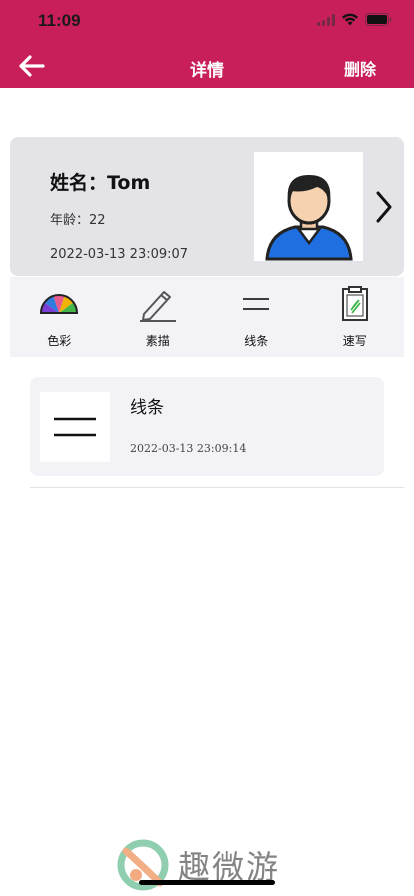 The height and width of the screenshot is (896, 414). What do you see at coordinates (59, 20) in the screenshot?
I see `status-time: 11:09` at bounding box center [59, 20].